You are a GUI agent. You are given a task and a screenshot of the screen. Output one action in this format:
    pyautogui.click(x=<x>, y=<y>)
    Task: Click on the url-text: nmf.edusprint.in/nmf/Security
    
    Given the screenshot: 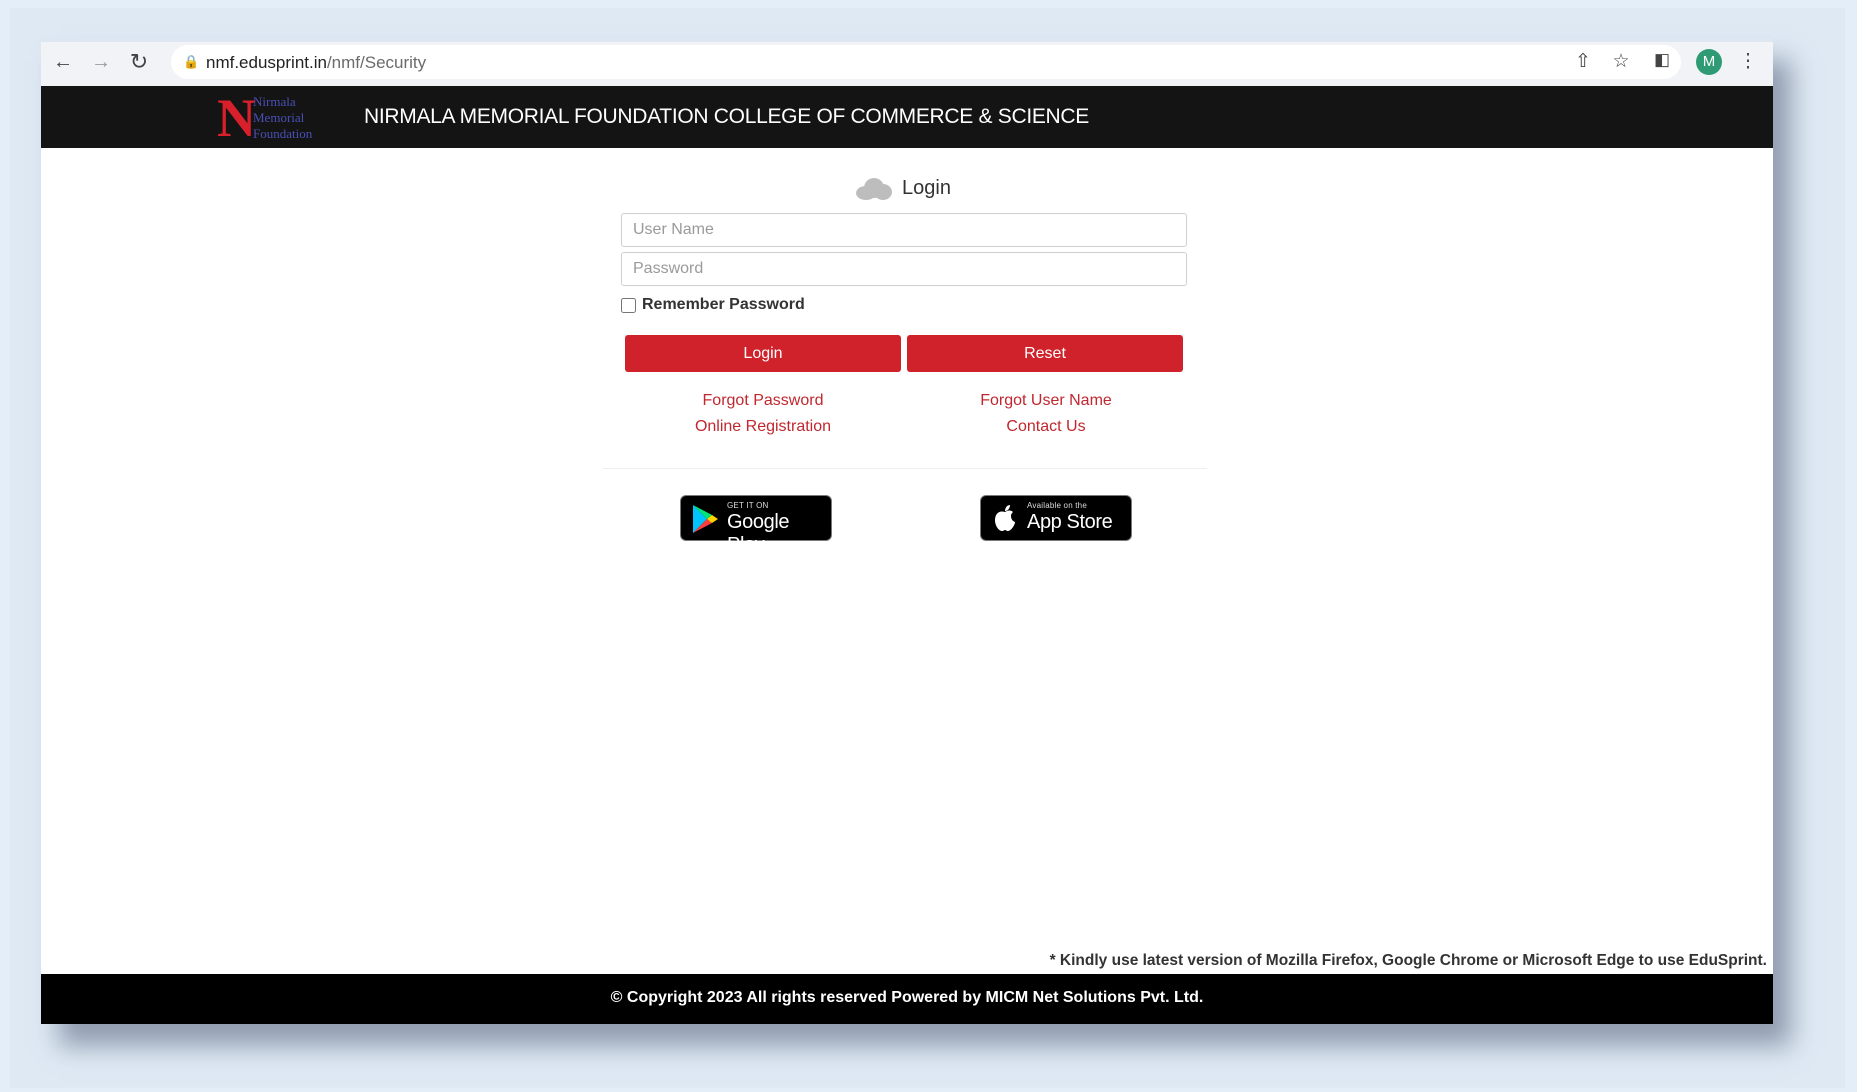 What is the action you would take?
    pyautogui.click(x=316, y=63)
    